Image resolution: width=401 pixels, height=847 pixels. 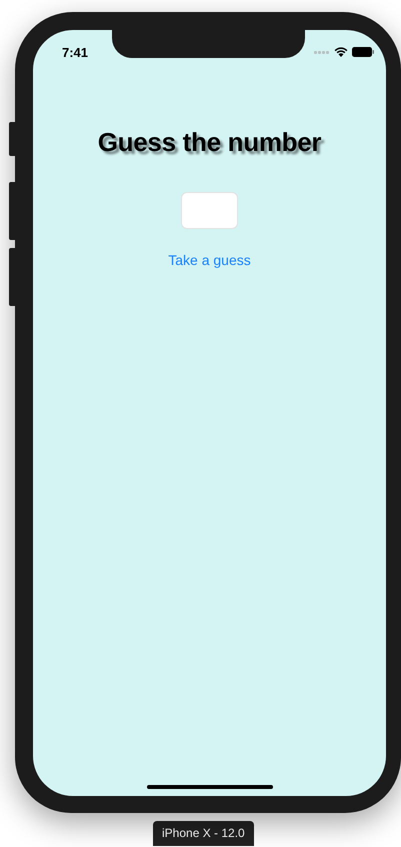 I want to click on signal-icon, so click(x=322, y=52).